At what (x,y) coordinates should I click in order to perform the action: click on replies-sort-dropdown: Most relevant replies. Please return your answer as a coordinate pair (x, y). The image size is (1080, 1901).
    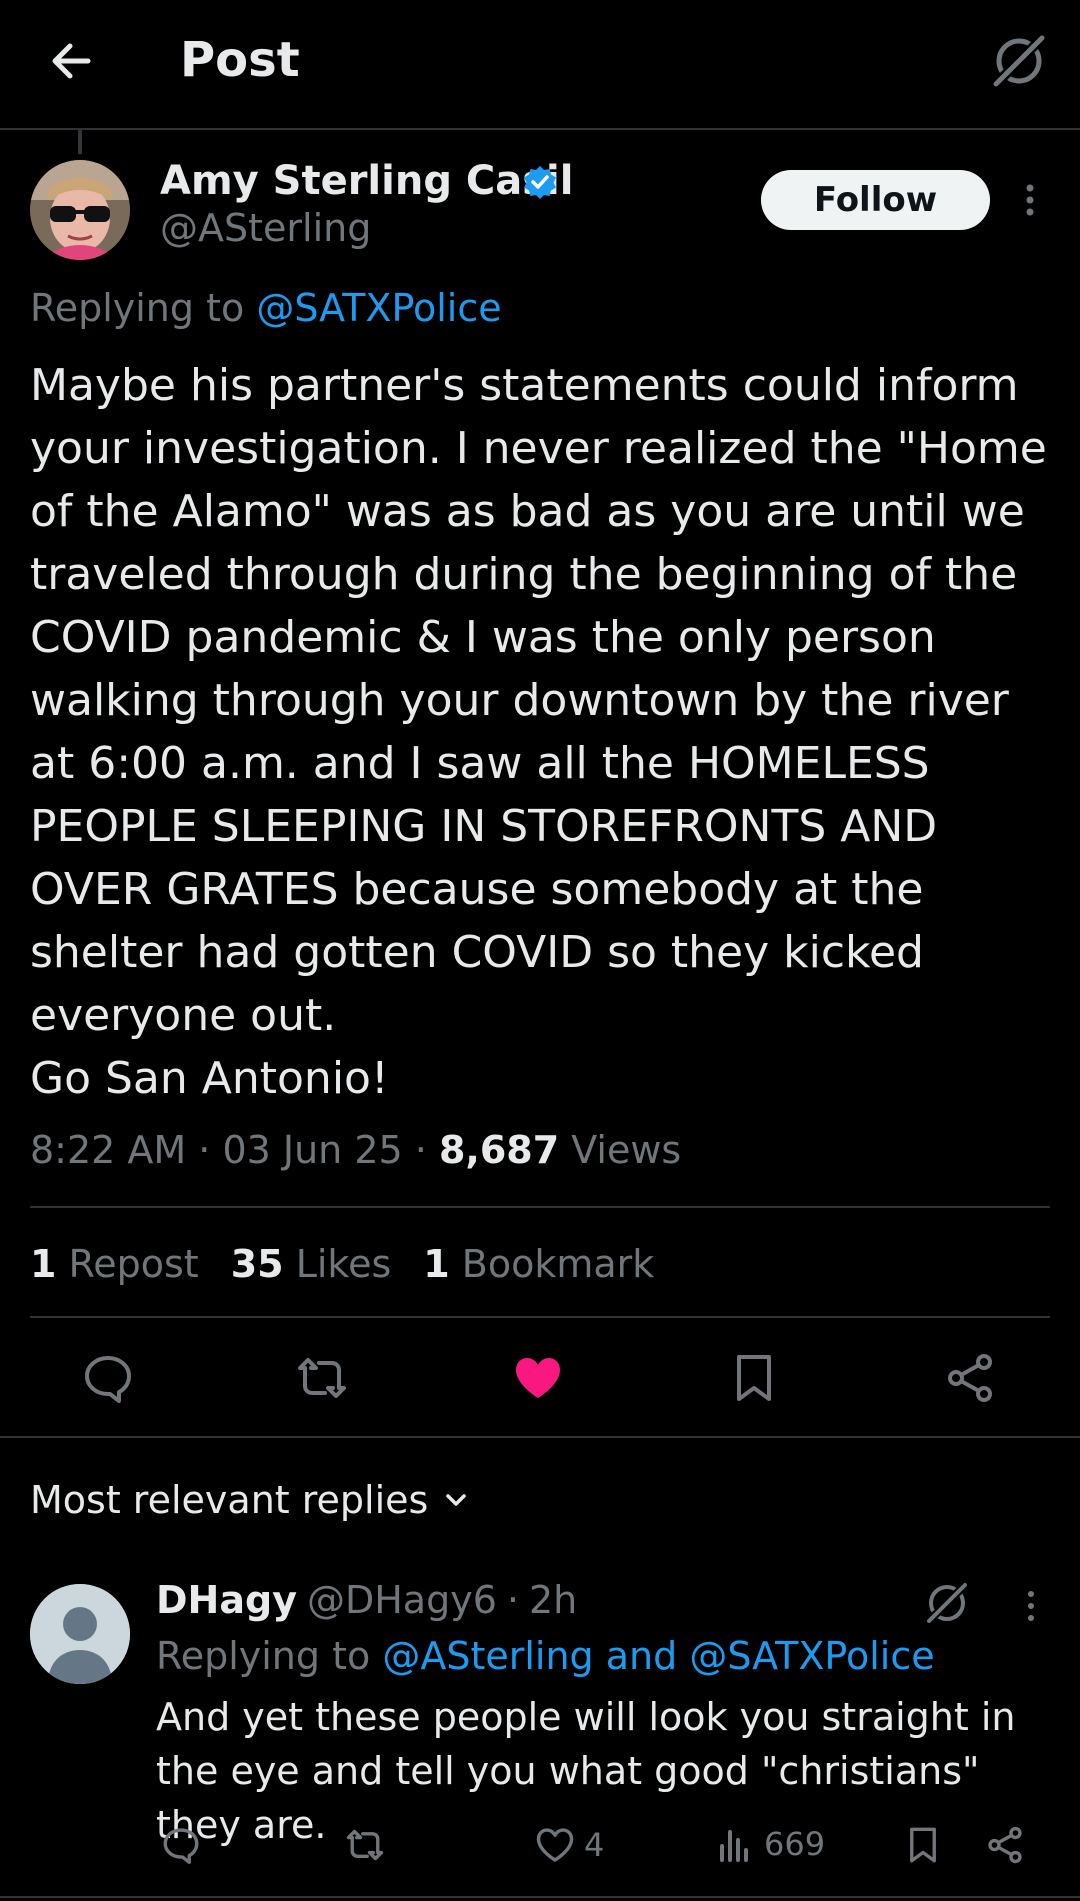
    Looking at the image, I should click on (250, 1500).